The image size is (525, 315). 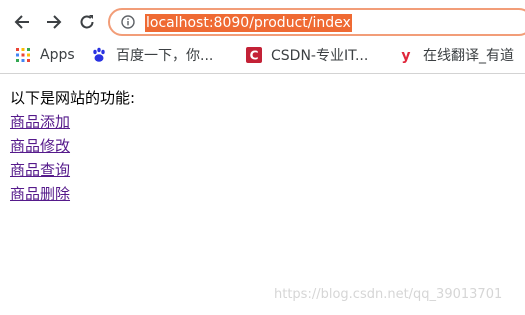 What do you see at coordinates (388, 294) in the screenshot?
I see `watermark: https://blog.csdn.net/qq_39013701` at bounding box center [388, 294].